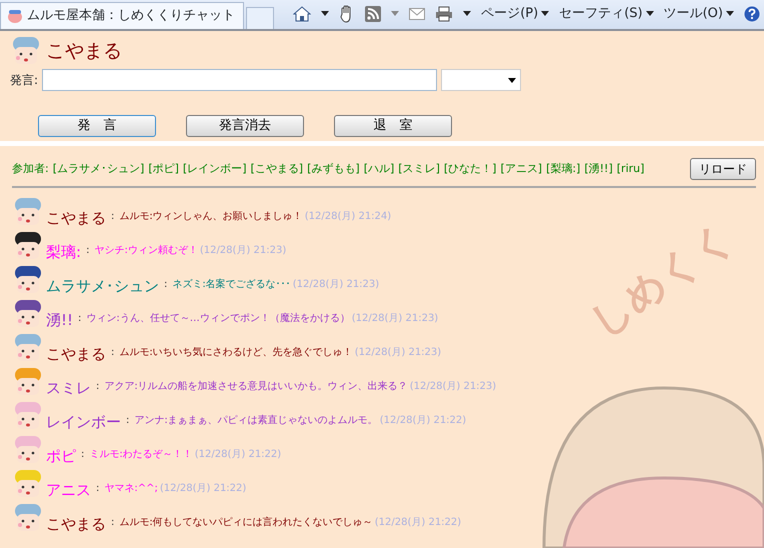  Describe the element at coordinates (256, 421) in the screenshot. I see `message-text: アンナ:まぁまぁ、パピィは素直じゃないのよムルモ。` at that location.